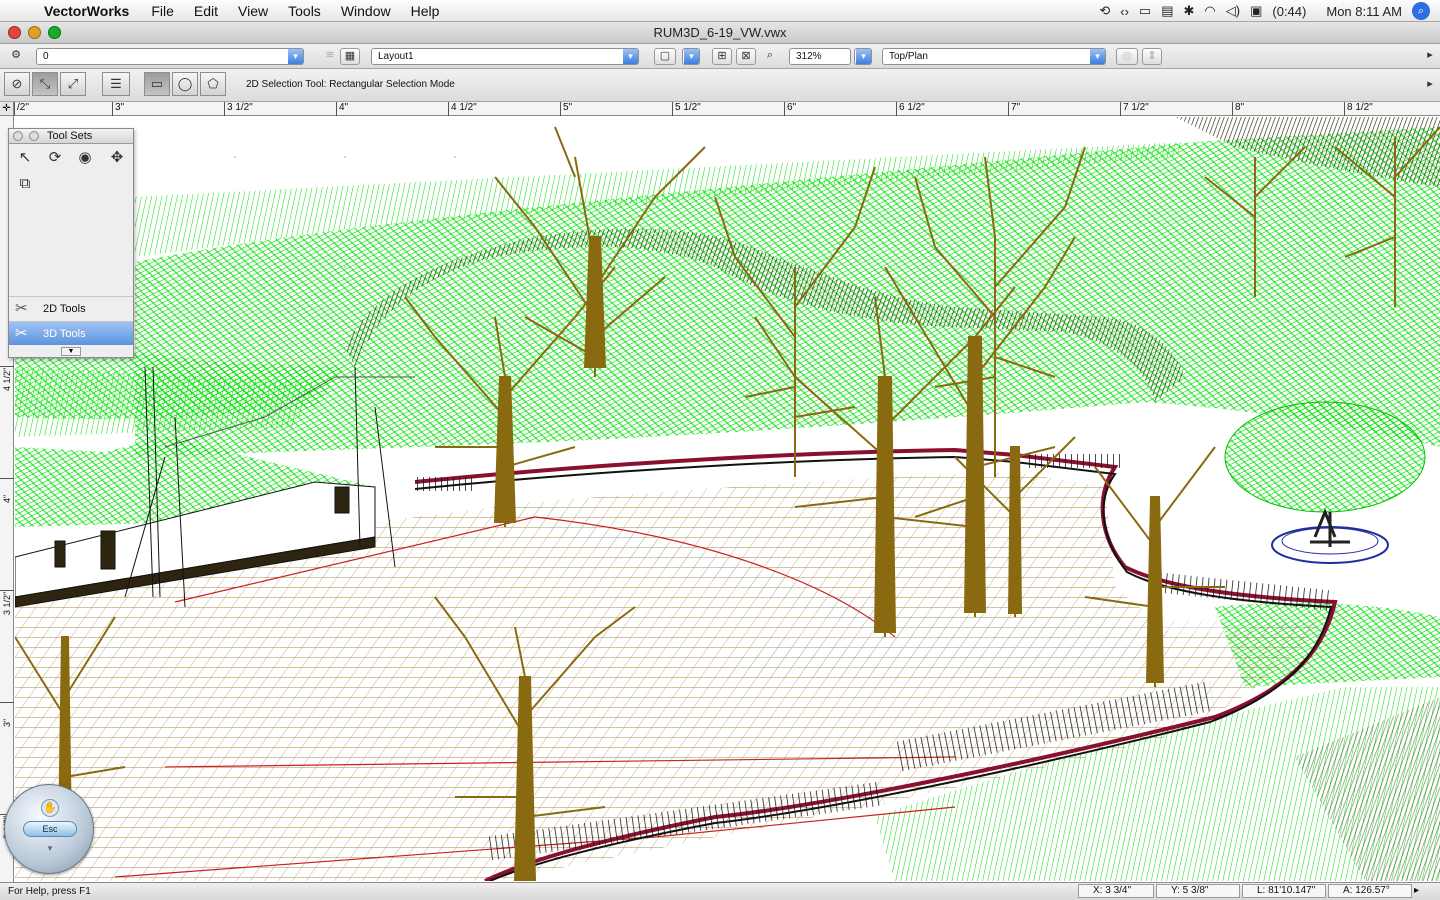 Image resolution: width=1440 pixels, height=900 pixels. Describe the element at coordinates (1116, 891) in the screenshot. I see `x-coordinate: X: 3 3/4"` at that location.